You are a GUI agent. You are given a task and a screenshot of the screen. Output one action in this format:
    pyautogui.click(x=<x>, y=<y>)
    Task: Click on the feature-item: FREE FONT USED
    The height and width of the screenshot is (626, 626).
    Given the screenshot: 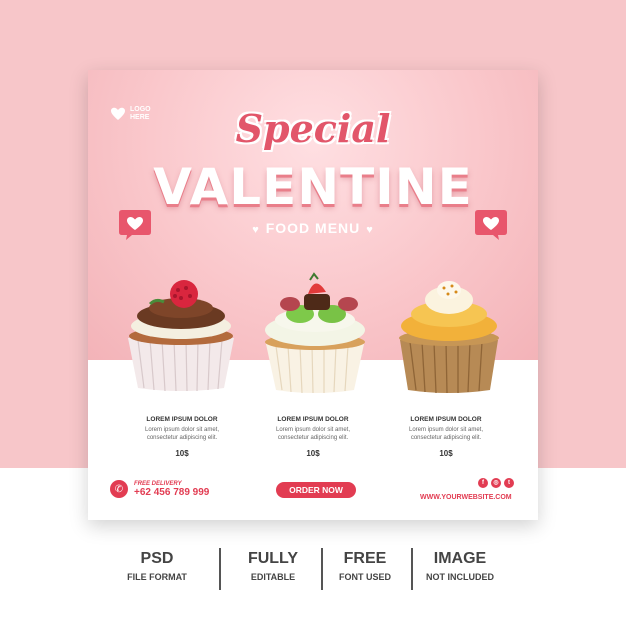 What is the action you would take?
    pyautogui.click(x=365, y=566)
    